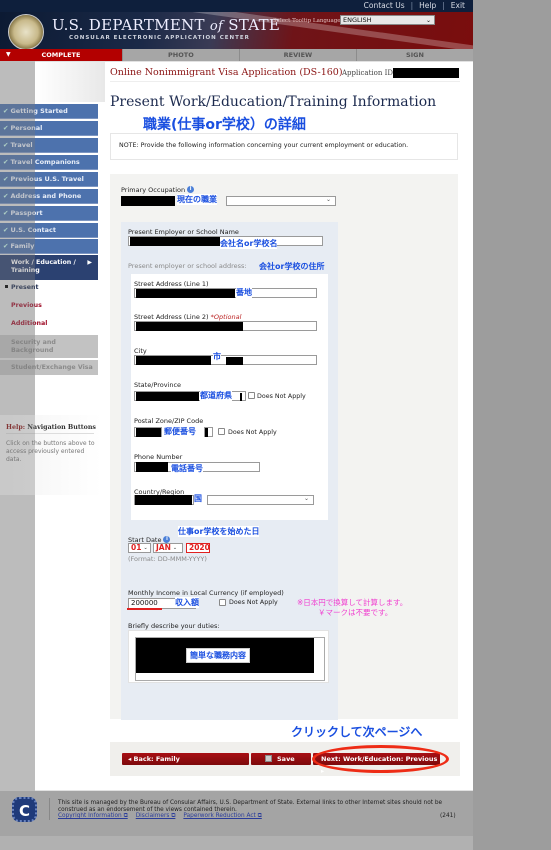 The image size is (551, 850). Describe the element at coordinates (198, 548) in the screenshot. I see `start-year-input: 2020` at that location.